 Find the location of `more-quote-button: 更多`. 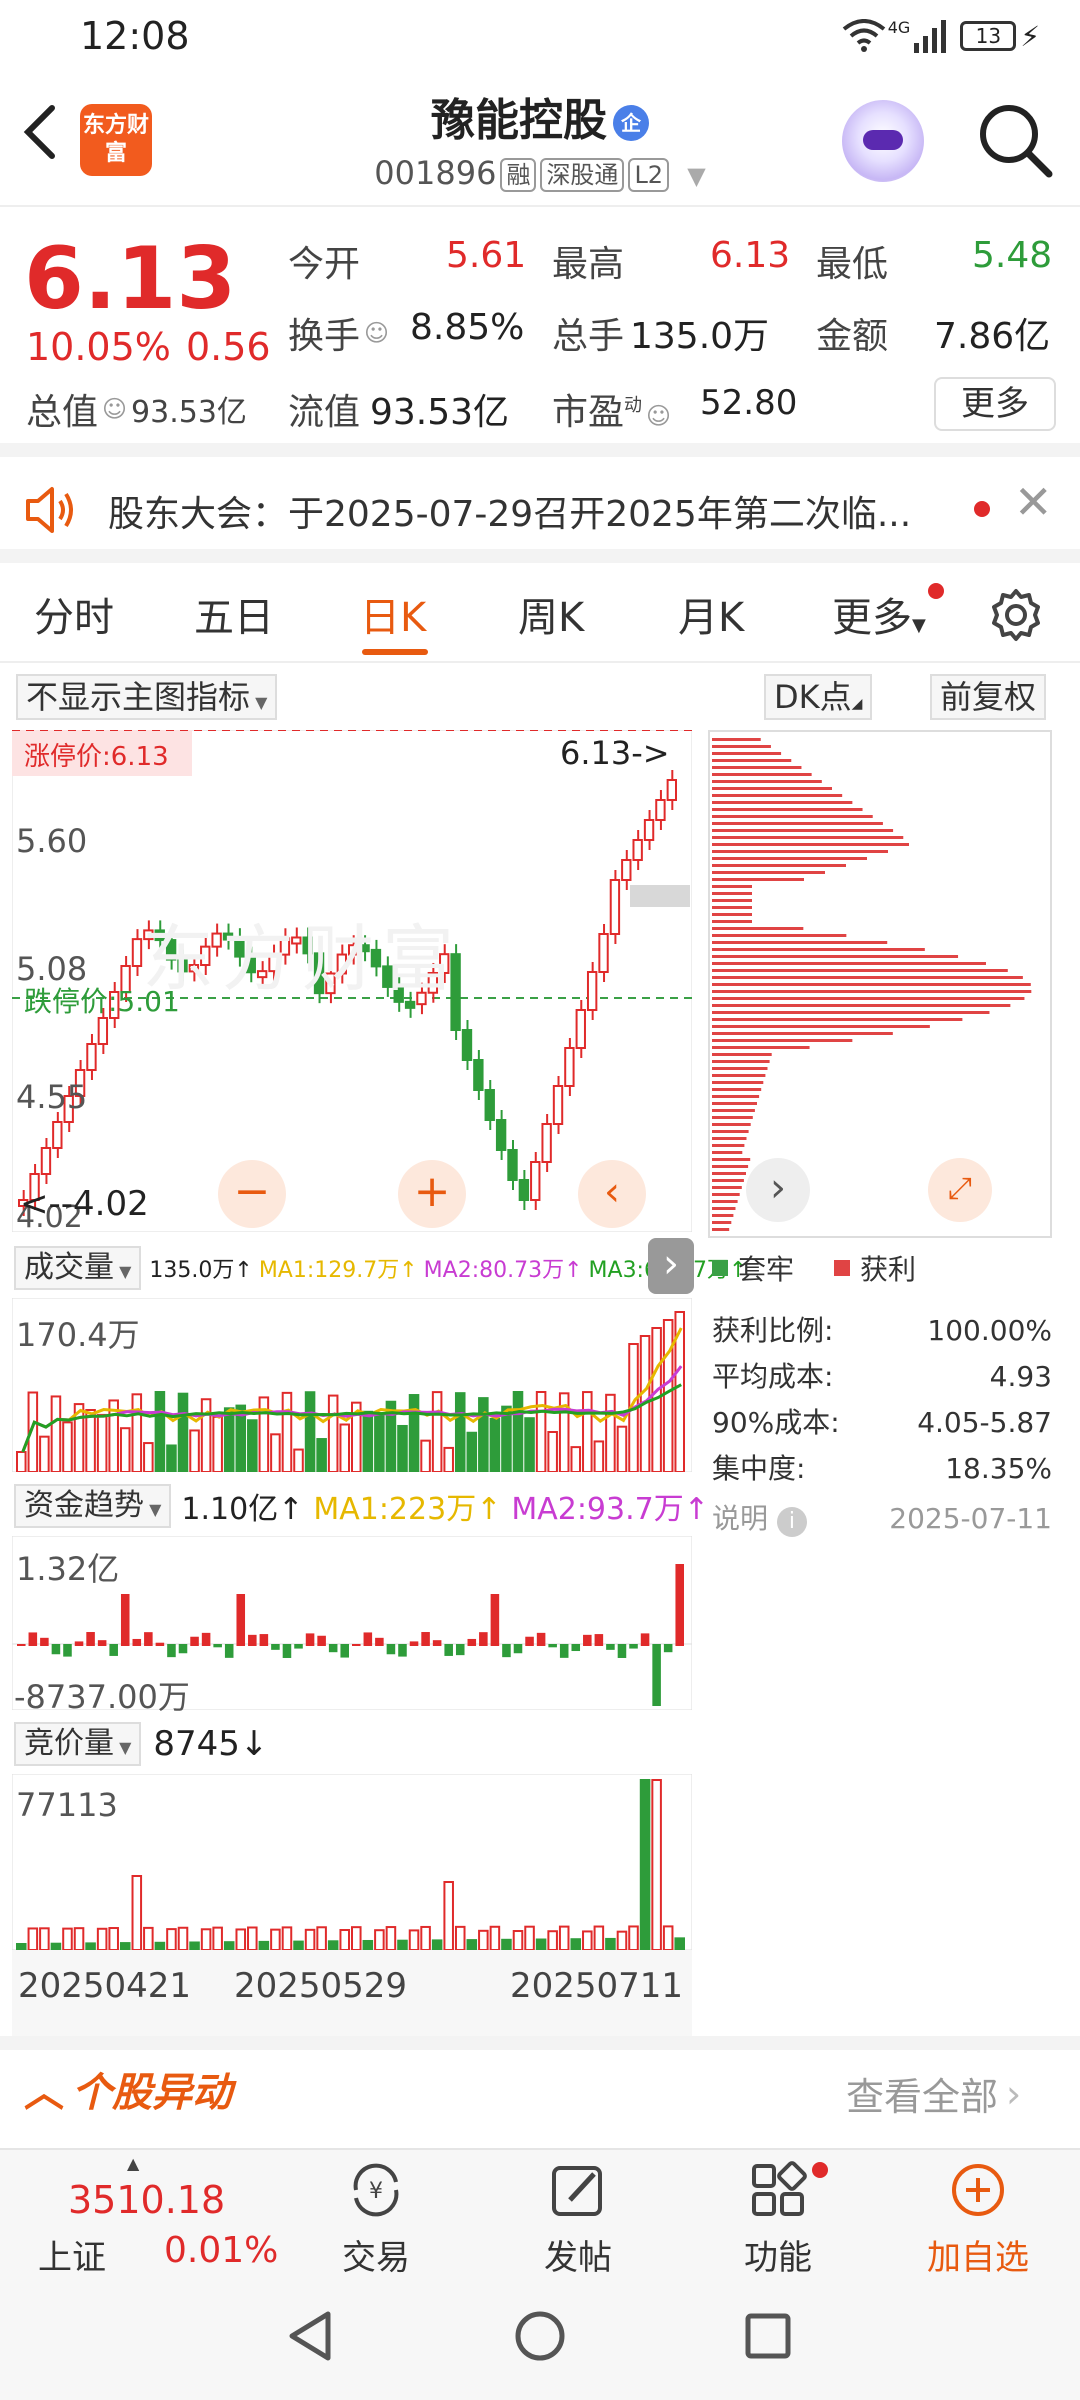

more-quote-button: 更多 is located at coordinates (995, 404).